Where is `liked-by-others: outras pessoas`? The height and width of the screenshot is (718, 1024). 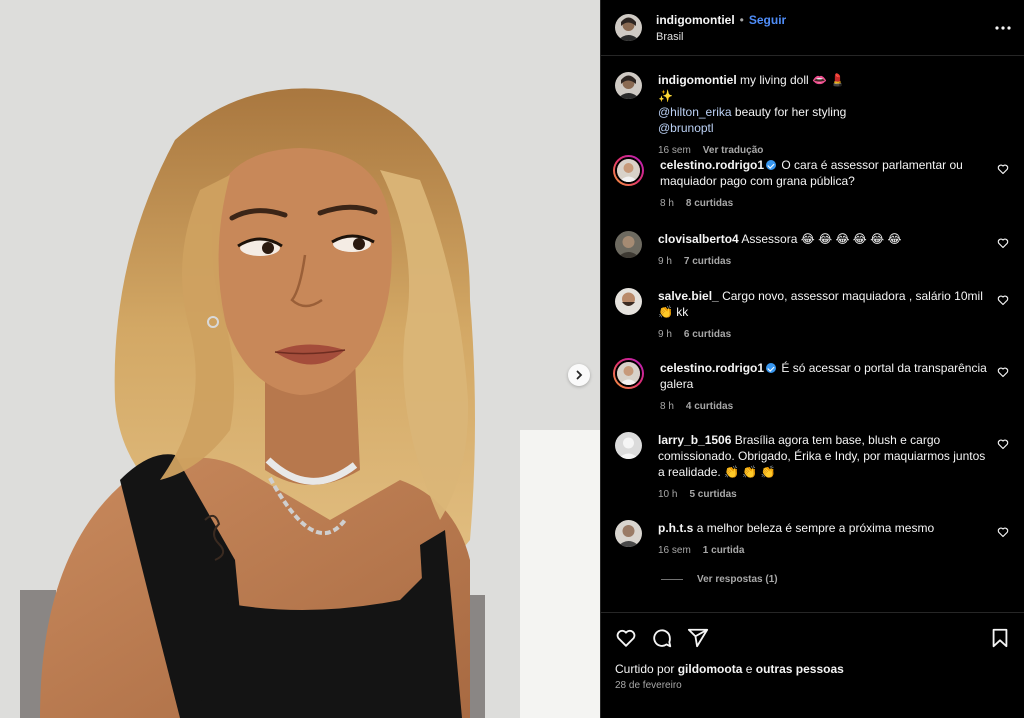
liked-by-others: outras pessoas is located at coordinates (800, 669).